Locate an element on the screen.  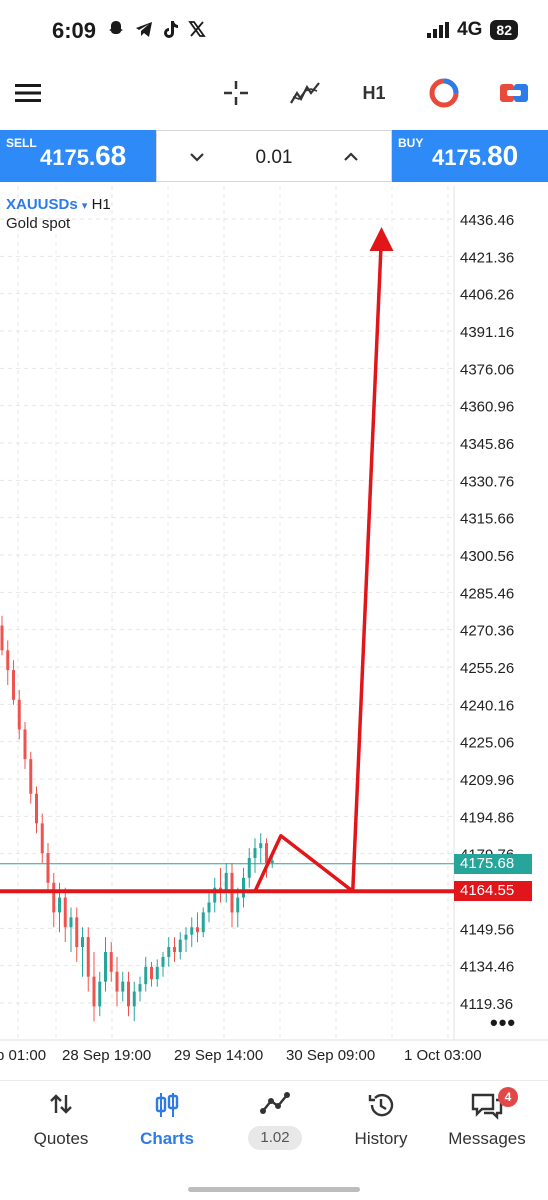
chart-toolbar: H1 is located at coordinates (274, 93).